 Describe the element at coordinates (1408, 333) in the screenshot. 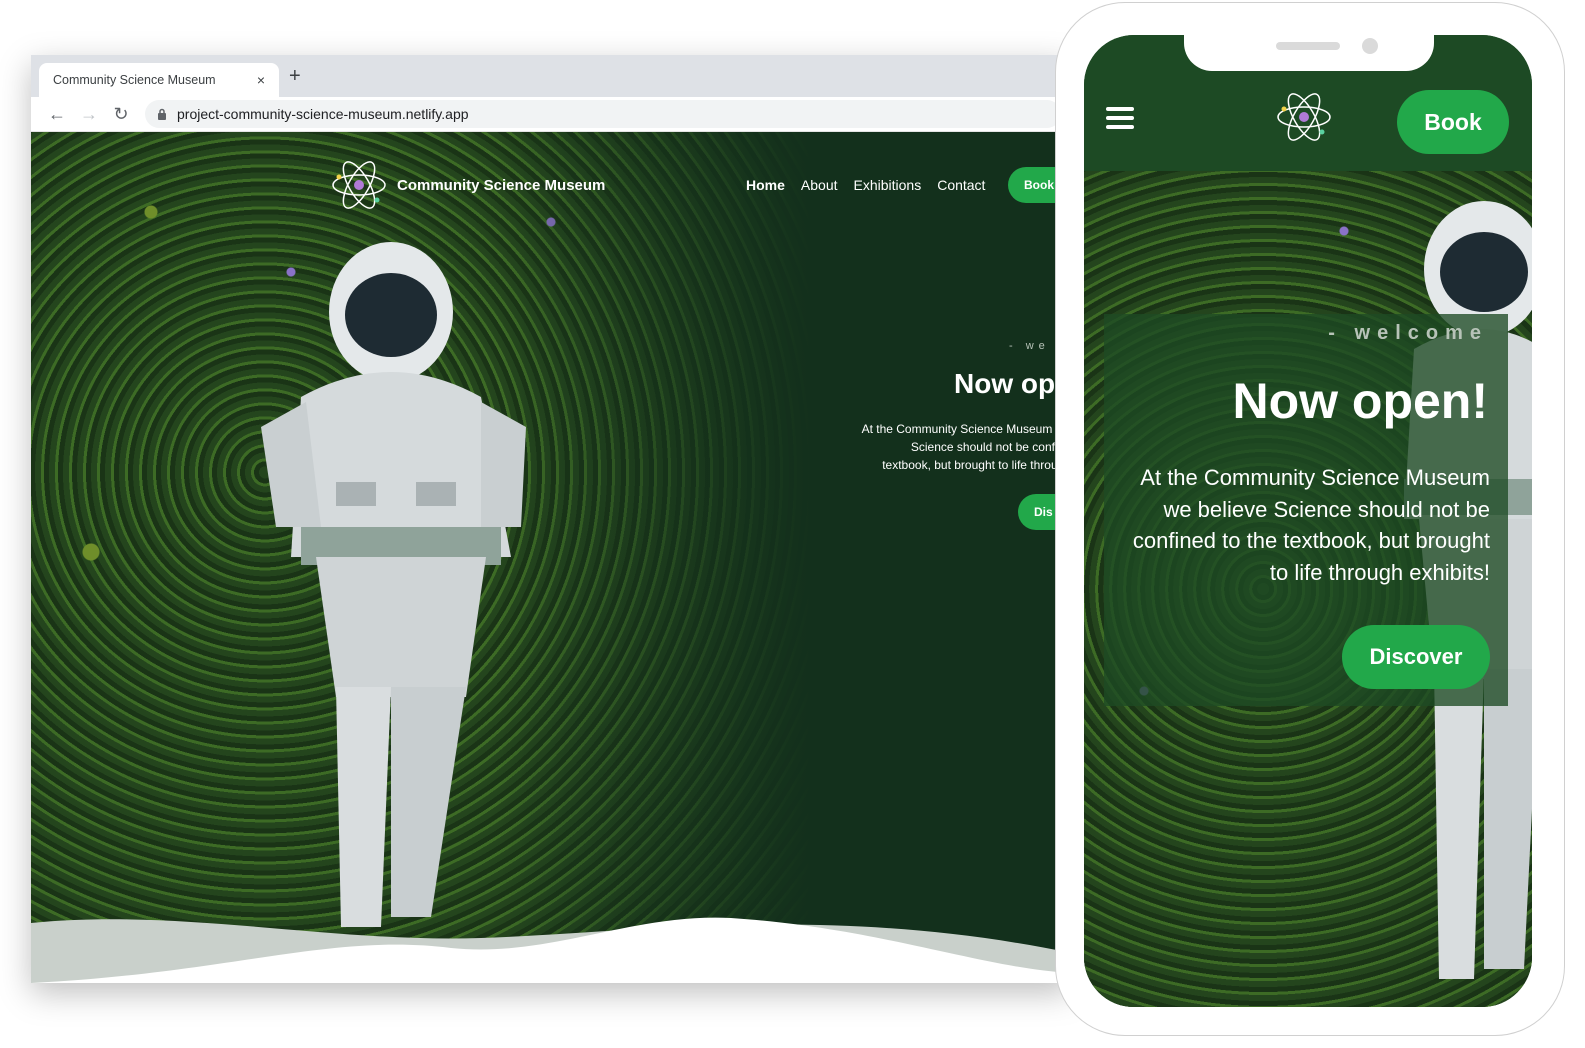

I see `welcome-eyebrow: - welcome` at that location.